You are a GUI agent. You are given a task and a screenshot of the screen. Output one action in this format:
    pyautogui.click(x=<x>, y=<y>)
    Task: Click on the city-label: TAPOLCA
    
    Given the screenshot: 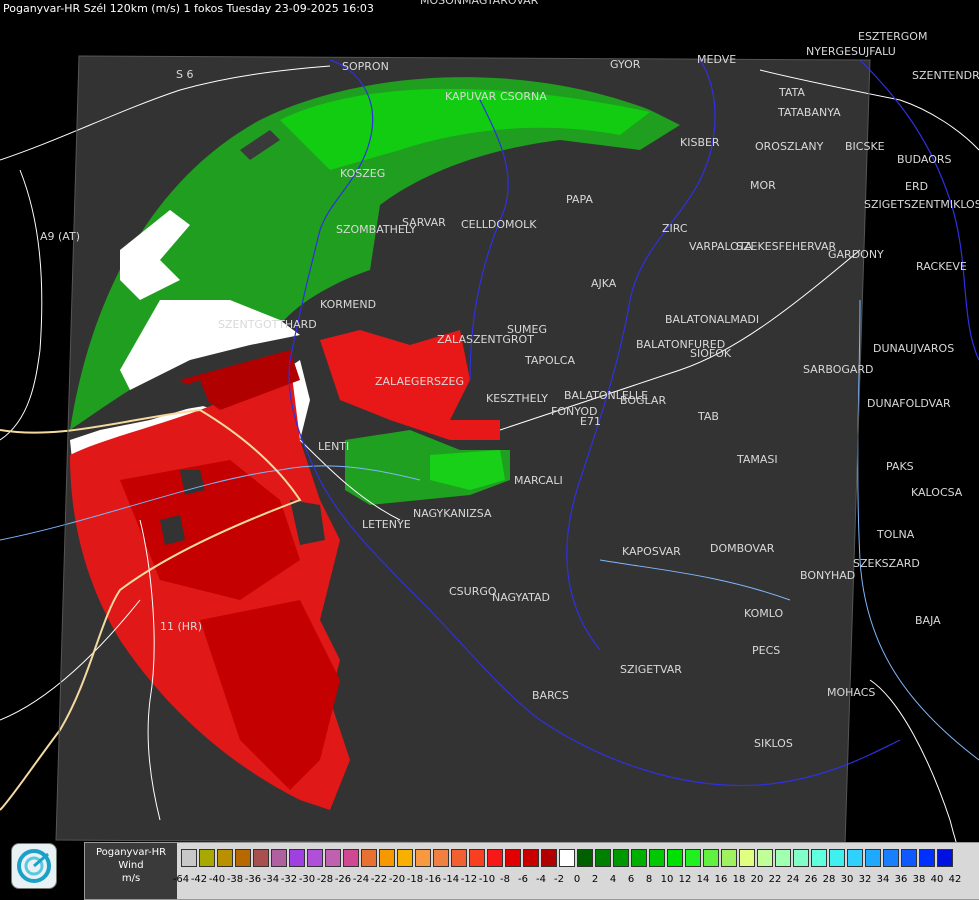 What is the action you would take?
    pyautogui.click(x=549, y=360)
    